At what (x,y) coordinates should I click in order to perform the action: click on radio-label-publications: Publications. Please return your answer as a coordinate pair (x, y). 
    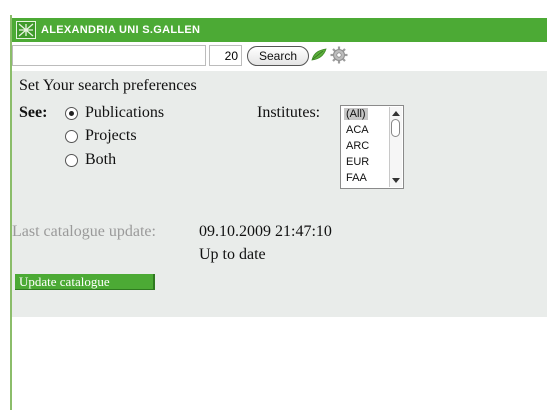
    Looking at the image, I should click on (125, 112).